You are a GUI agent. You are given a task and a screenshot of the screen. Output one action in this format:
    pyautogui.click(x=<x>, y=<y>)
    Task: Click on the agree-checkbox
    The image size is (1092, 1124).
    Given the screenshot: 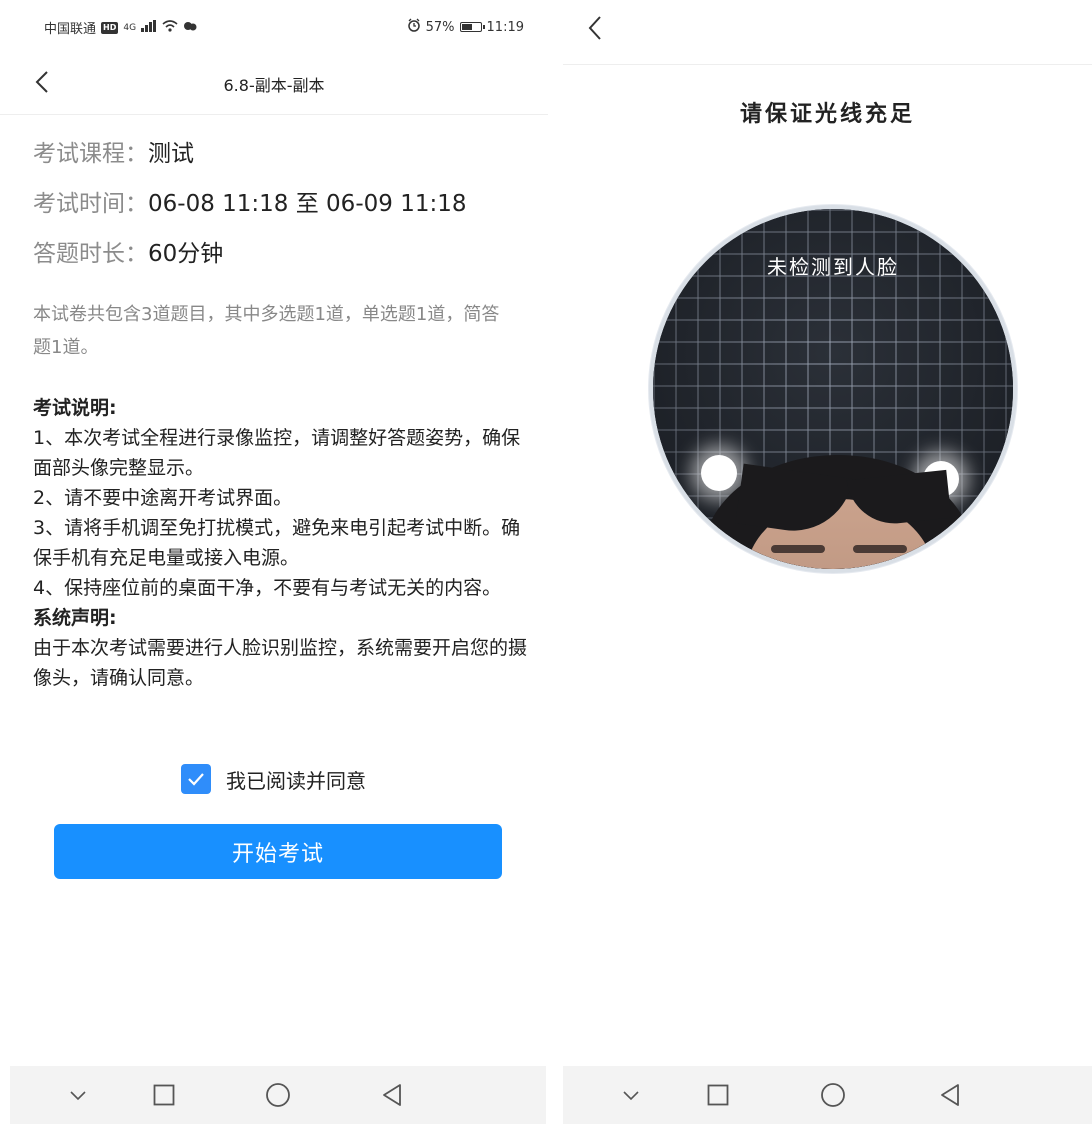 What is the action you would take?
    pyautogui.click(x=196, y=779)
    